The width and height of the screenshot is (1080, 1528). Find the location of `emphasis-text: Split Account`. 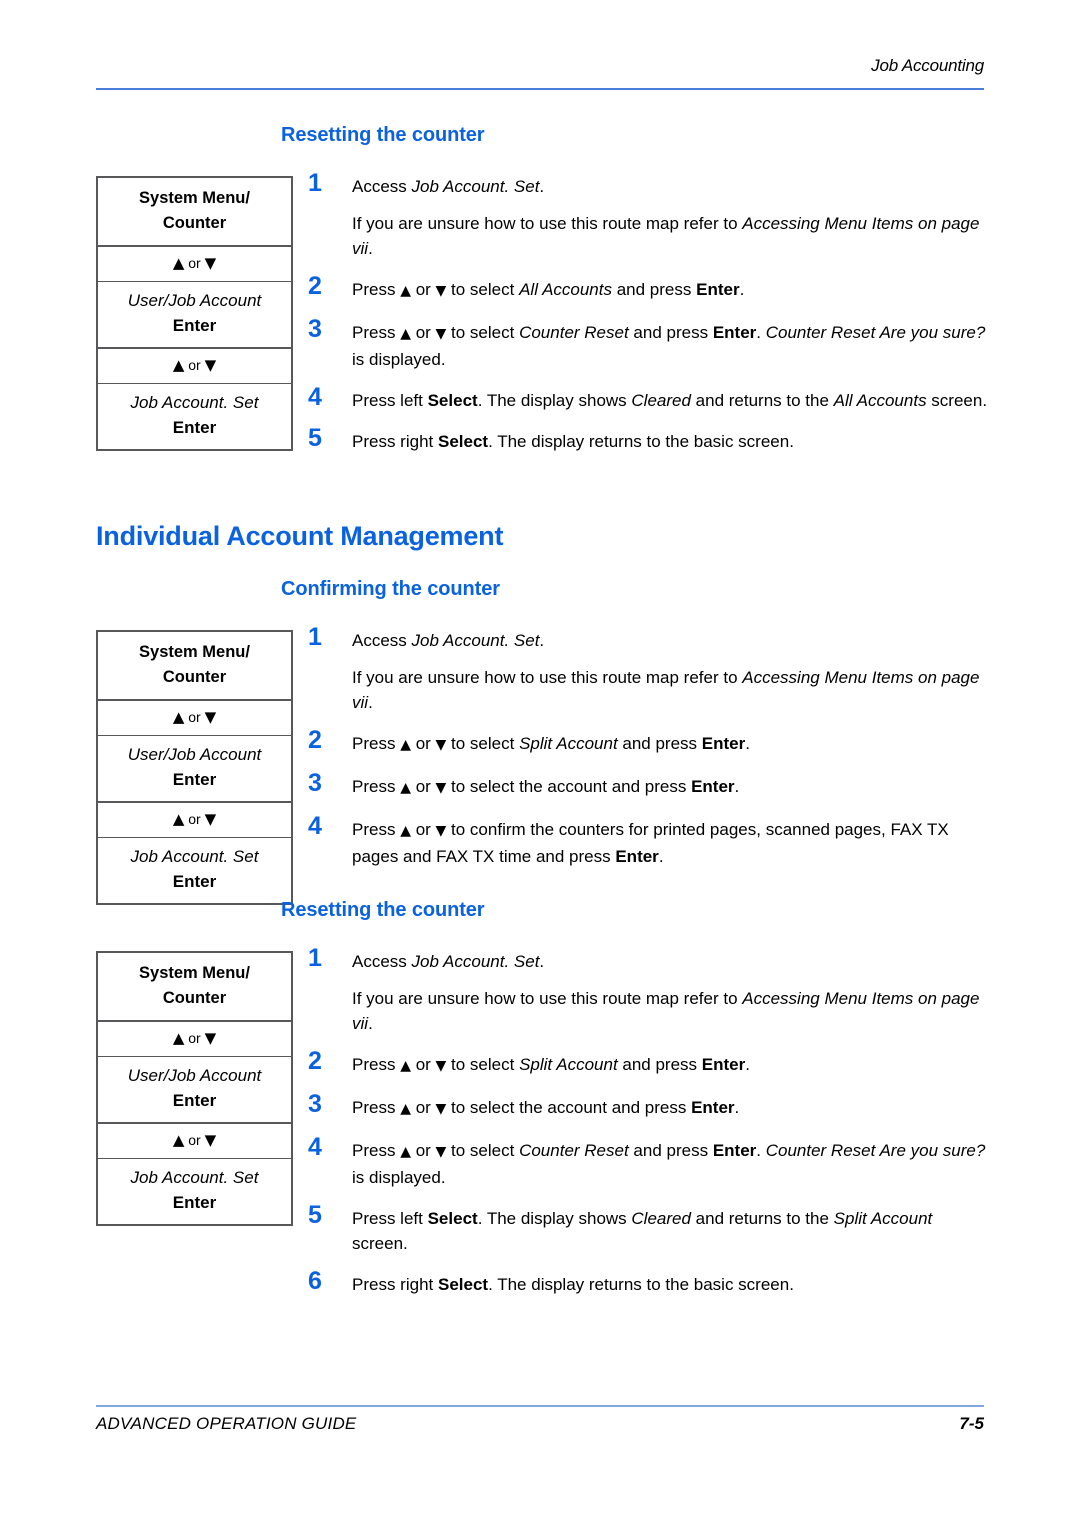

emphasis-text: Split Account is located at coordinates (568, 1064).